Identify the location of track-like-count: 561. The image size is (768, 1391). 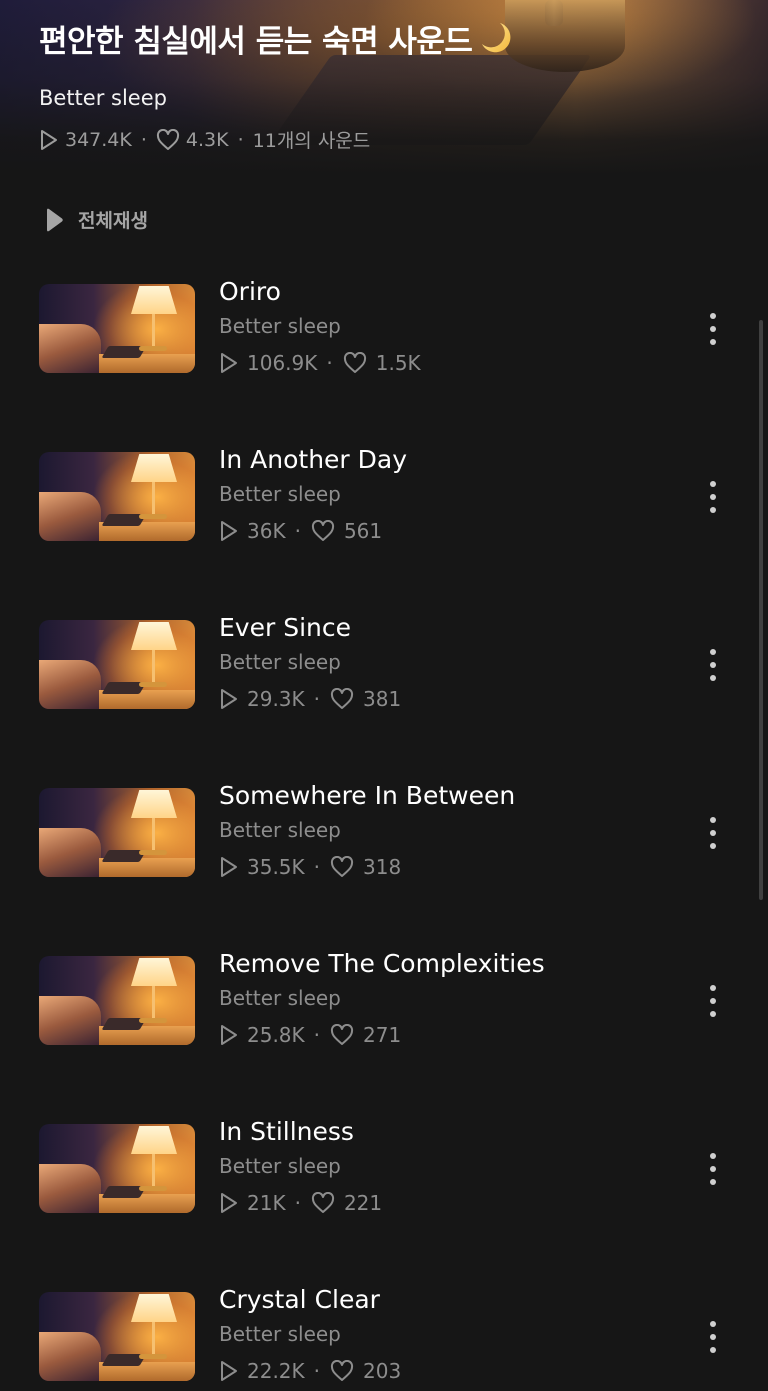
(363, 531).